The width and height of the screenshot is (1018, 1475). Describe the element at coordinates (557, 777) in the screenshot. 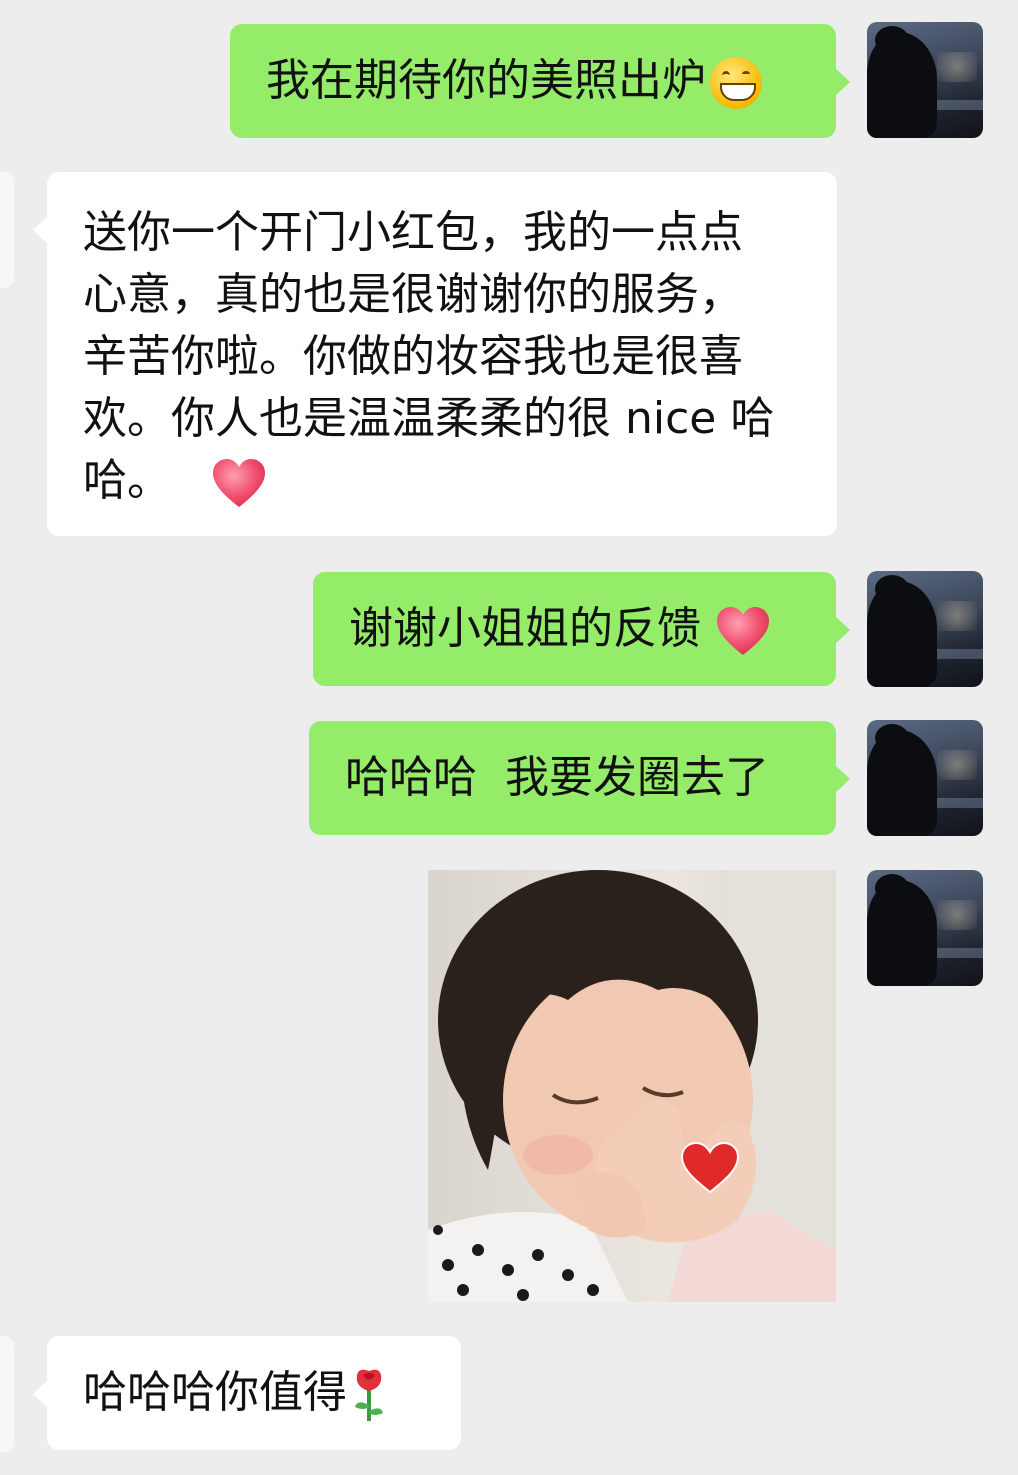

I see `message-text: 哈哈哈 我要发圈去了` at that location.